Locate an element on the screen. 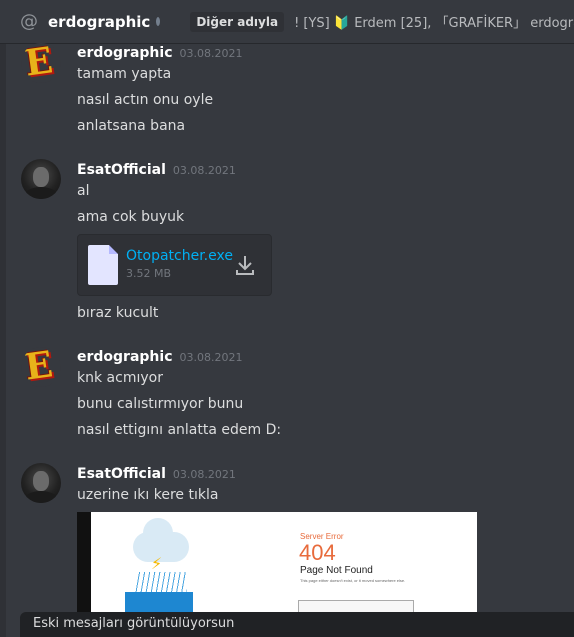  error-title: Page Not Found is located at coordinates (336, 570).